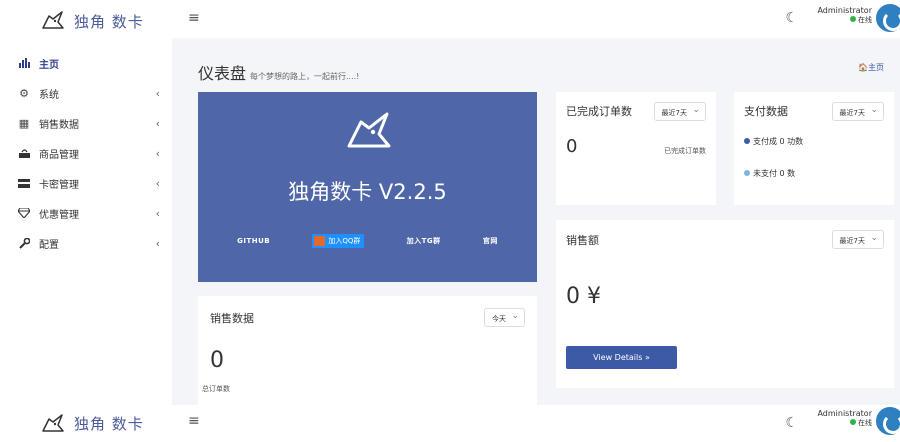 This screenshot has height=442, width=900. Describe the element at coordinates (367, 241) in the screenshot. I see `hero-links: GITHUB 加入QQ群 加入TG群 官网` at that location.